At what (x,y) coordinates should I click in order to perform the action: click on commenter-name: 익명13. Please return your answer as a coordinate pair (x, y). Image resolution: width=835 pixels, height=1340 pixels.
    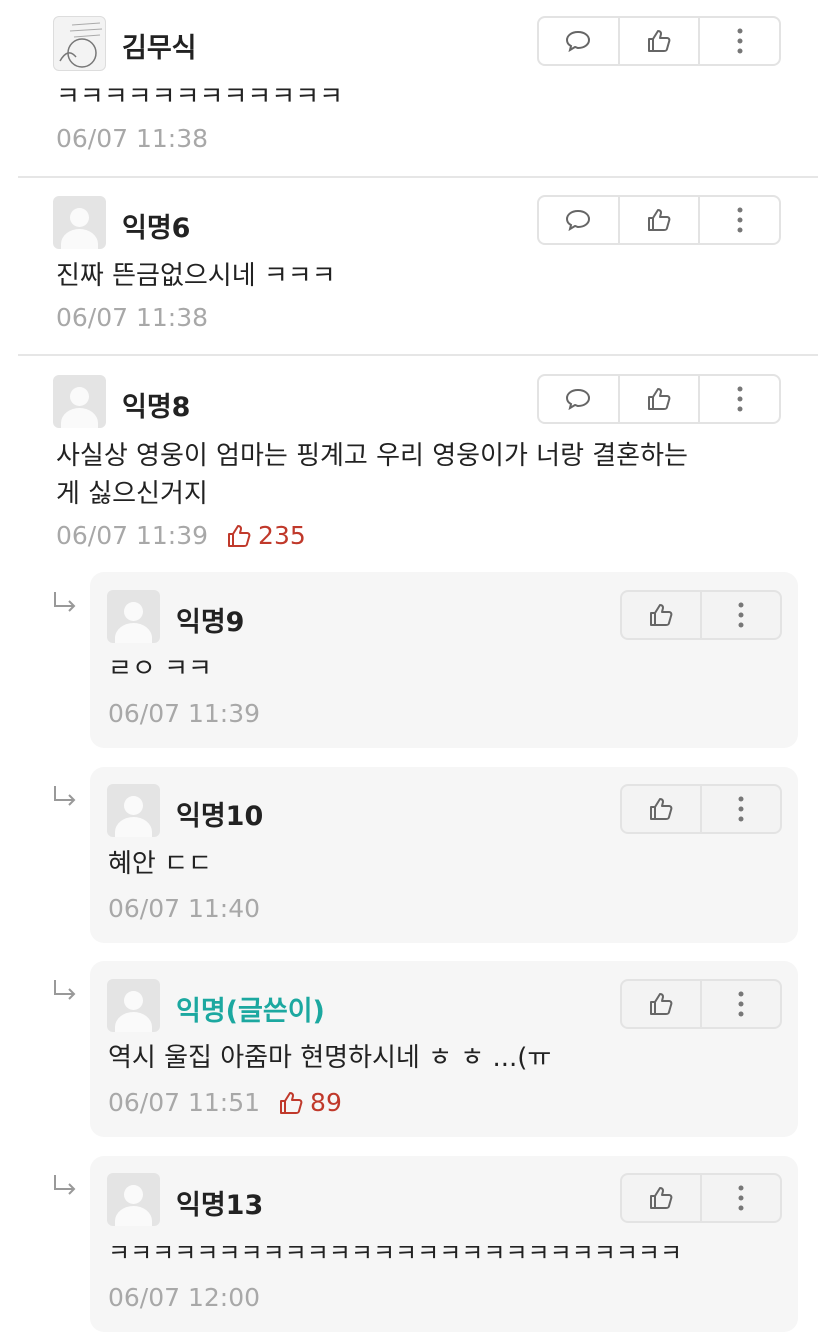
    Looking at the image, I should click on (219, 1202).